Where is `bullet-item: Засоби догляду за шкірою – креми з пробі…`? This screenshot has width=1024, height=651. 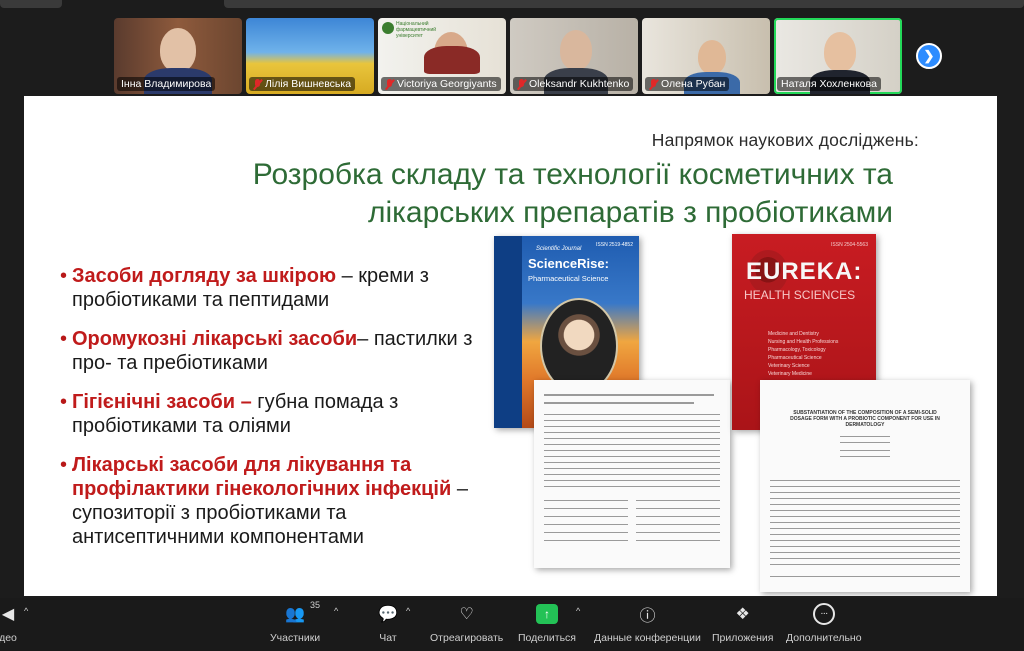
bullet-item: Засоби догляду за шкірою – креми з пробі… is located at coordinates (276, 288).